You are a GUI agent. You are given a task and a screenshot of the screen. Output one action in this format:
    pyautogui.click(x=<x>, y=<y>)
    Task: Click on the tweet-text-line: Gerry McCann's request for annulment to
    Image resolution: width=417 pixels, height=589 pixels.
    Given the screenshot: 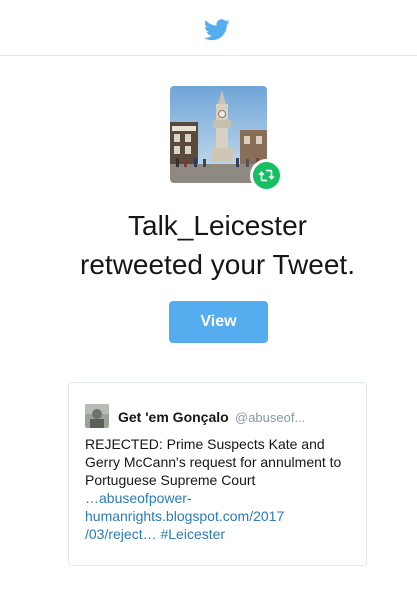 What is the action you would take?
    pyautogui.click(x=213, y=462)
    